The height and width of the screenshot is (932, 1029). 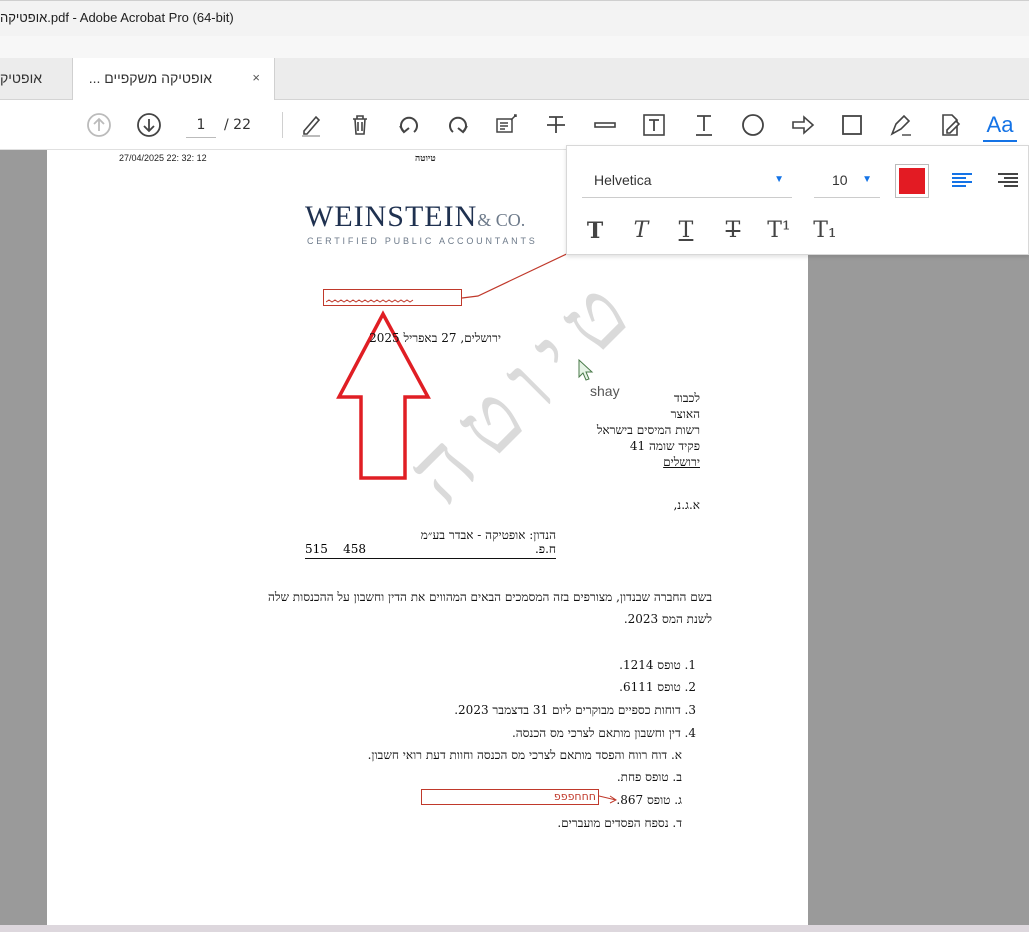 I want to click on company-id-value: 515 458, so click(x=336, y=549).